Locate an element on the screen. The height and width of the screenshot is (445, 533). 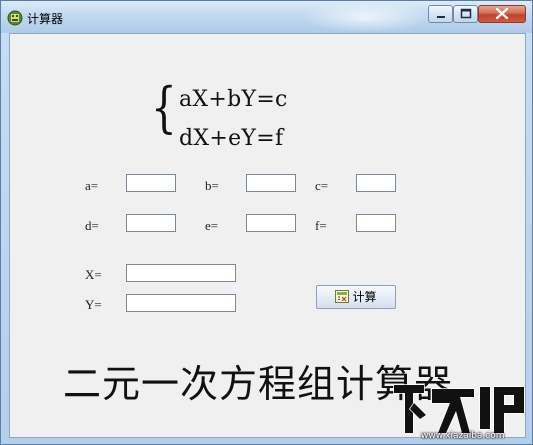
close-icon is located at coordinates (502, 13).